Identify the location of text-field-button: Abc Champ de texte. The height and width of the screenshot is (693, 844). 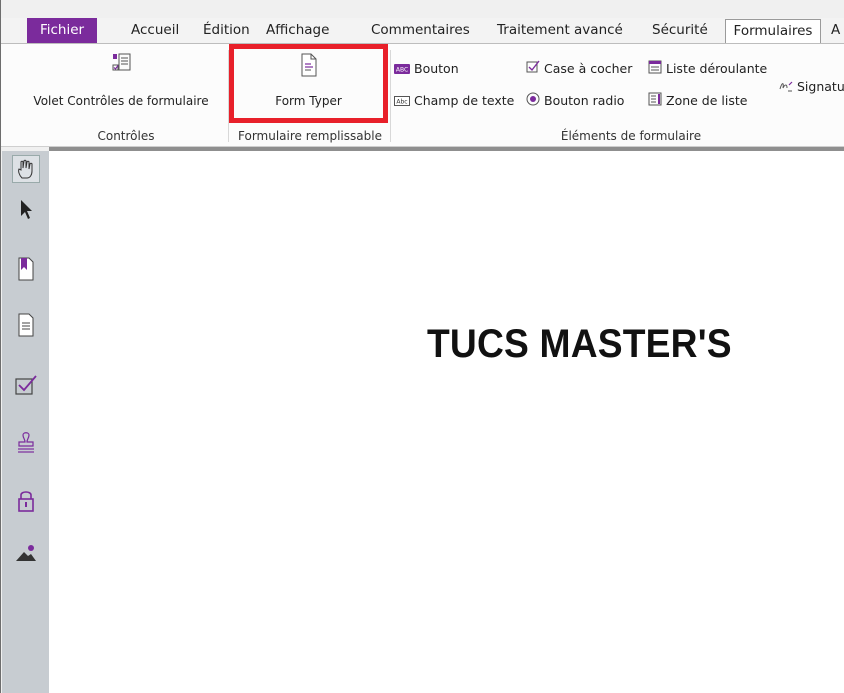
(454, 101).